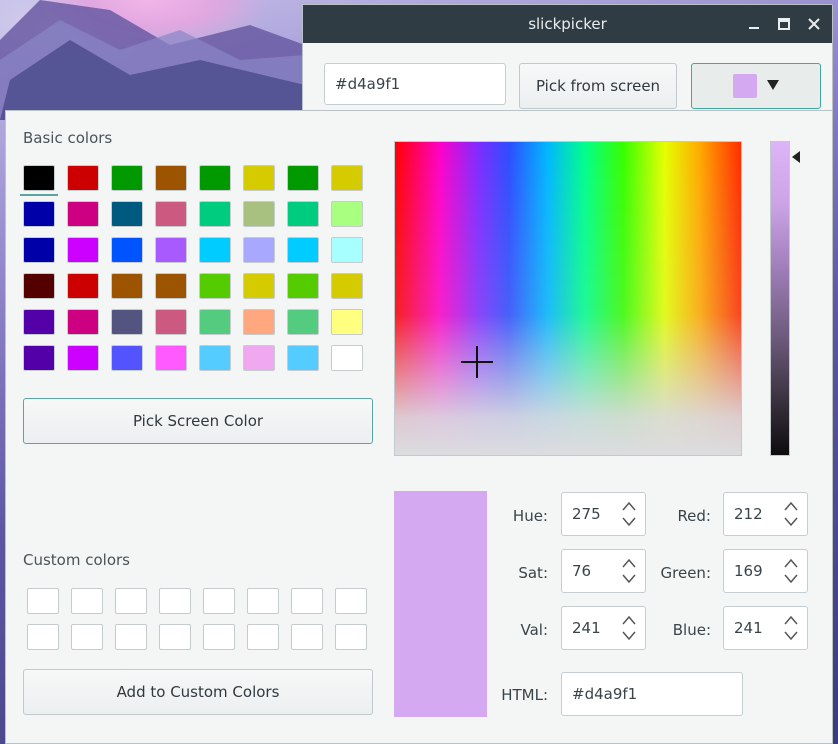 Image resolution: width=838 pixels, height=744 pixels. What do you see at coordinates (76, 560) in the screenshot?
I see `custom-colors-label: Custom colors` at bounding box center [76, 560].